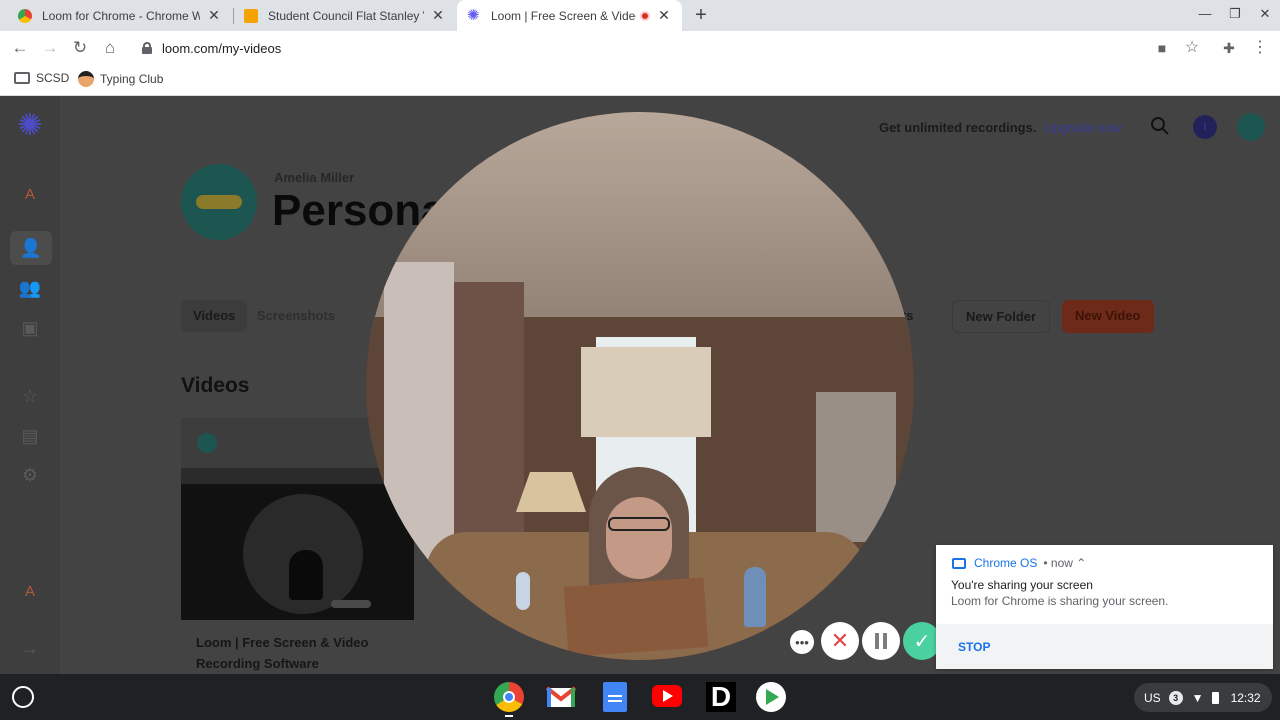 This screenshot has width=1280, height=720. Describe the element at coordinates (640, 80) in the screenshot. I see `bookmarks-bar: SCSD Typing Club` at that location.